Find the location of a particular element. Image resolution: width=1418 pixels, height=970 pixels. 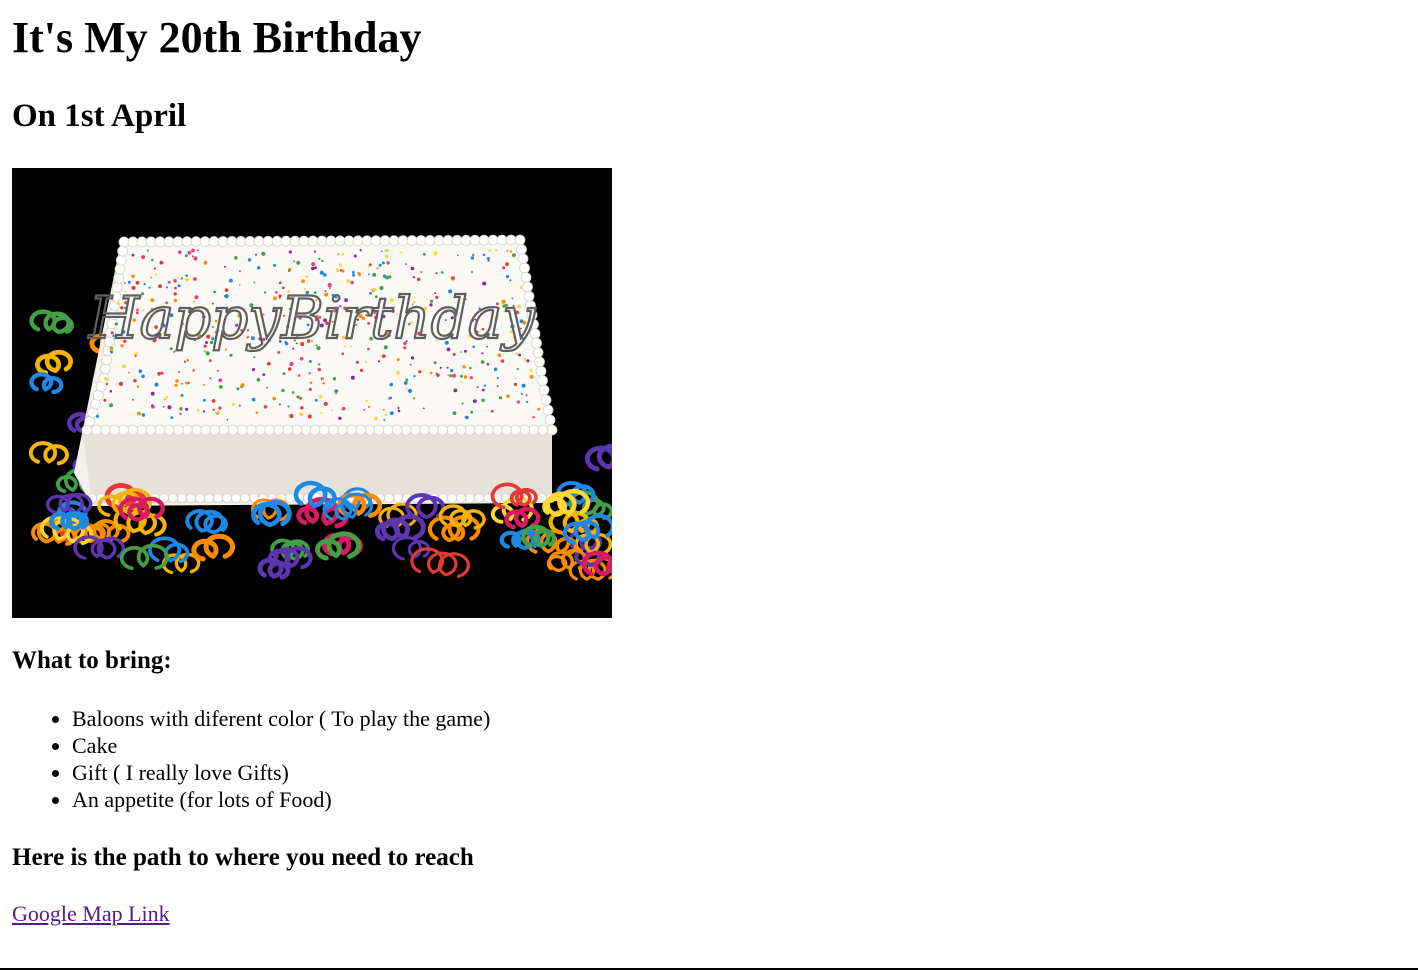

list-item: An appetite (for lots of Food) is located at coordinates (281, 799).